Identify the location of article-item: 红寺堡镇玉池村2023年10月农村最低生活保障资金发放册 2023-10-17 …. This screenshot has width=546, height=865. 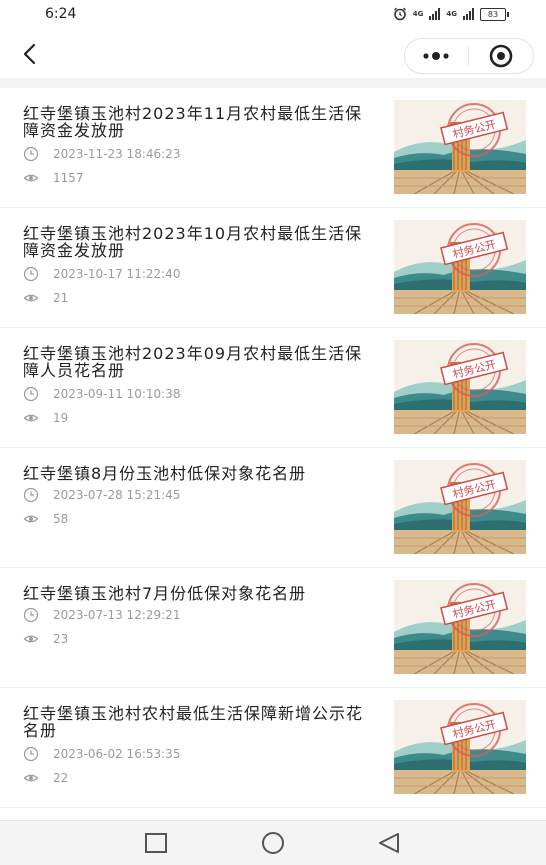
(273, 268).